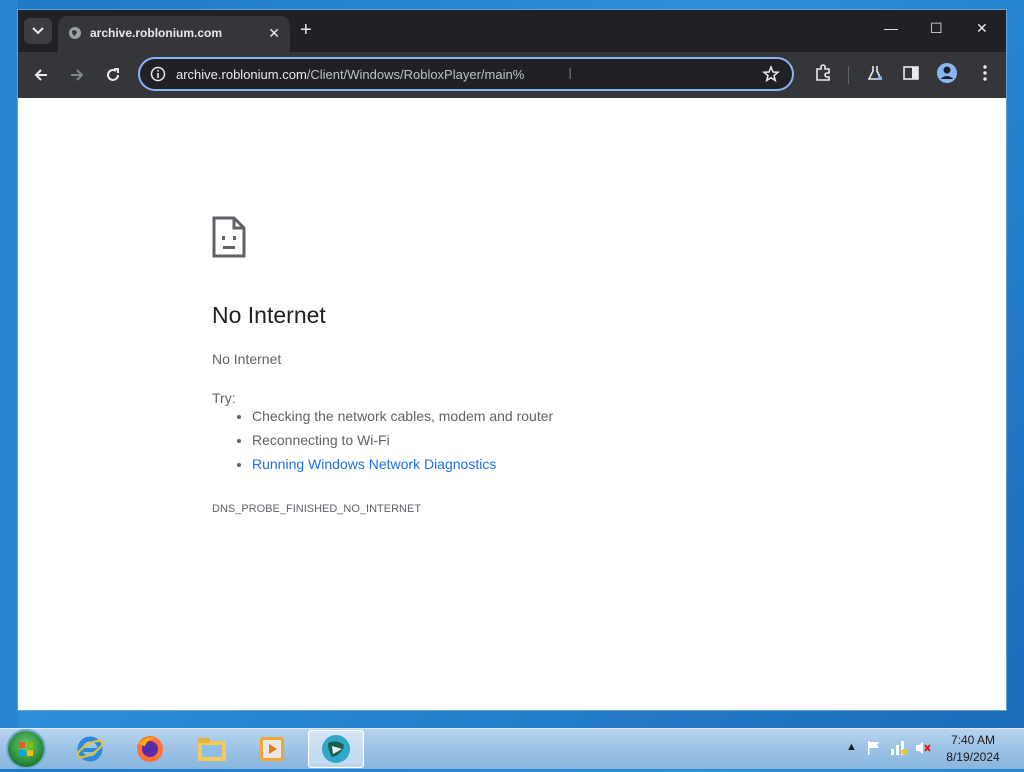  What do you see at coordinates (9, 365) in the screenshot?
I see `desktop-background` at bounding box center [9, 365].